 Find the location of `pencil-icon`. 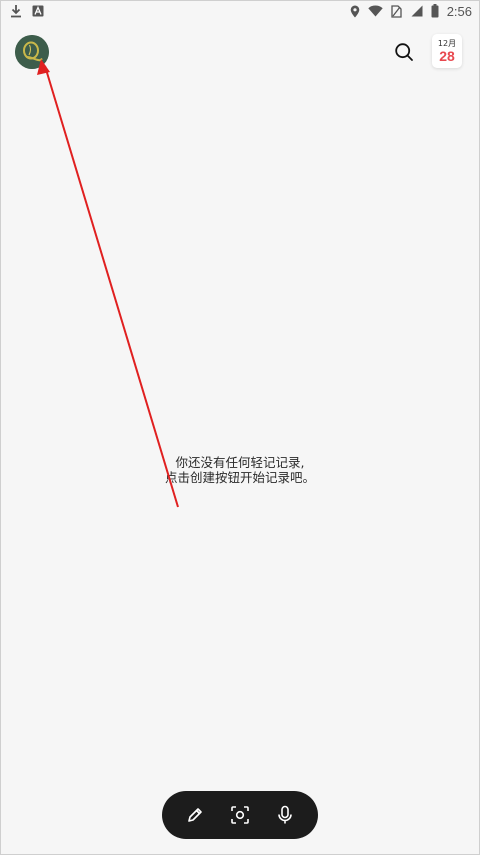

pencil-icon is located at coordinates (194, 815).